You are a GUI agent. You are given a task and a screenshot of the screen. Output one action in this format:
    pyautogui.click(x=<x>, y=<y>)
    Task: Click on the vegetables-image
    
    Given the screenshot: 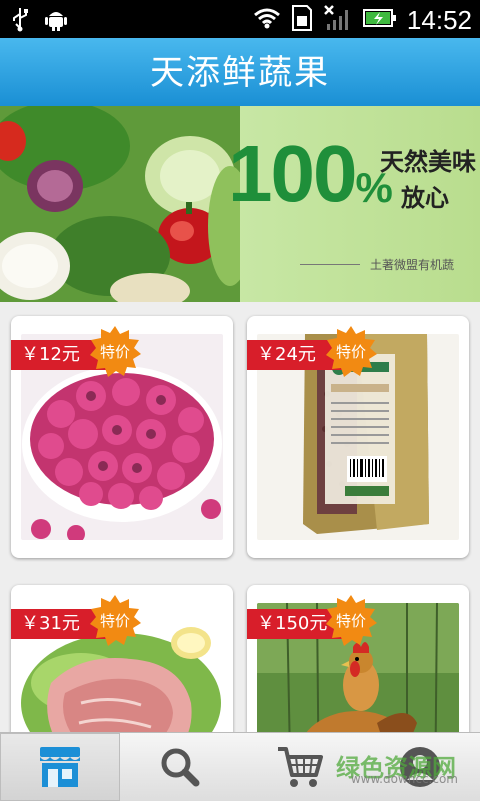 What is the action you would take?
    pyautogui.click(x=120, y=204)
    